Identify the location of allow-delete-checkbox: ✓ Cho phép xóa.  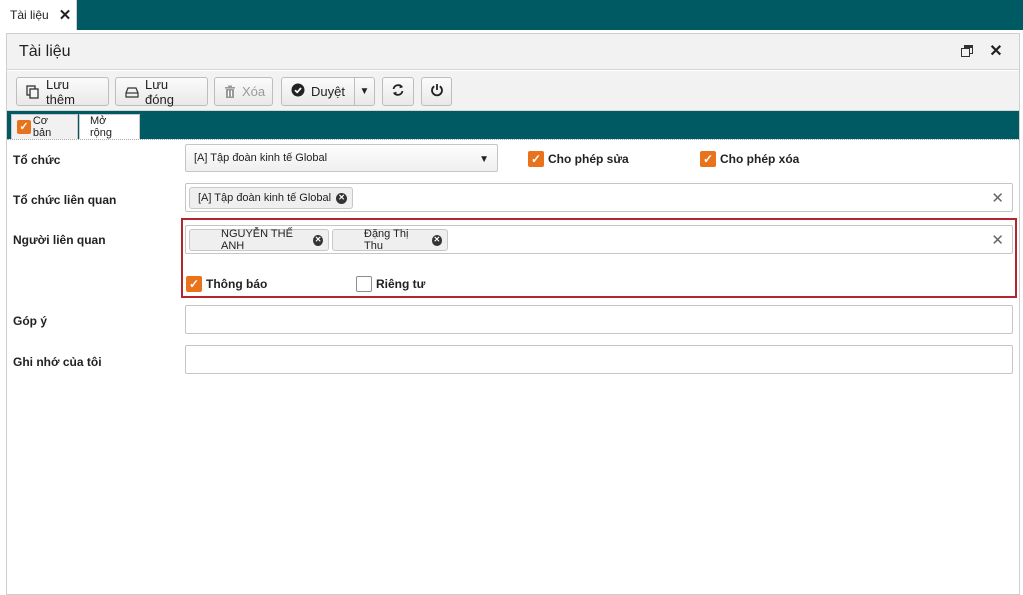
(749, 159).